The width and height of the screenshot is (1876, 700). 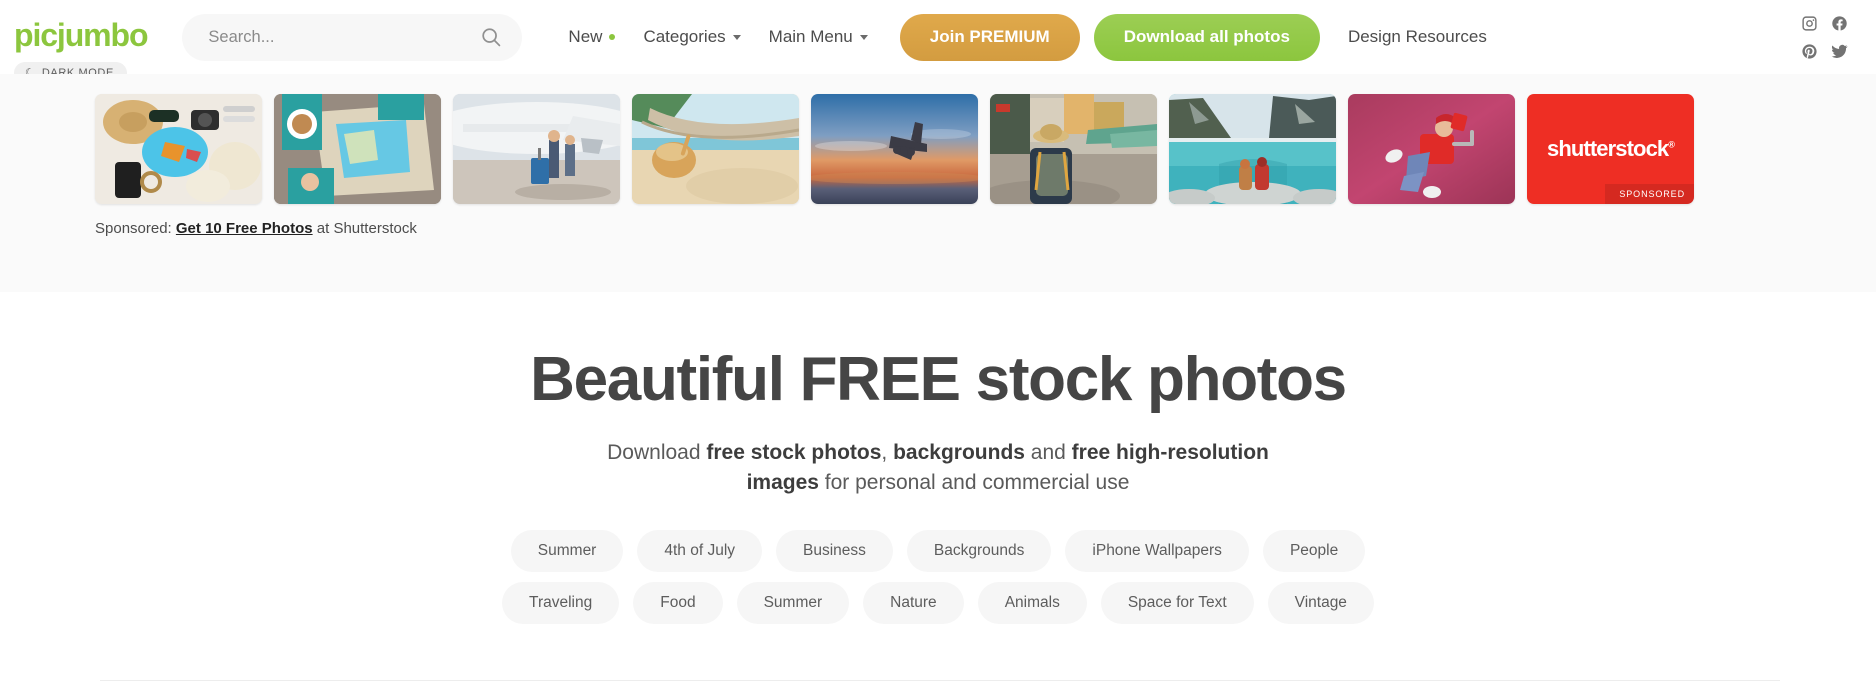 What do you see at coordinates (1320, 602) in the screenshot?
I see `tag-chip: Vintage` at bounding box center [1320, 602].